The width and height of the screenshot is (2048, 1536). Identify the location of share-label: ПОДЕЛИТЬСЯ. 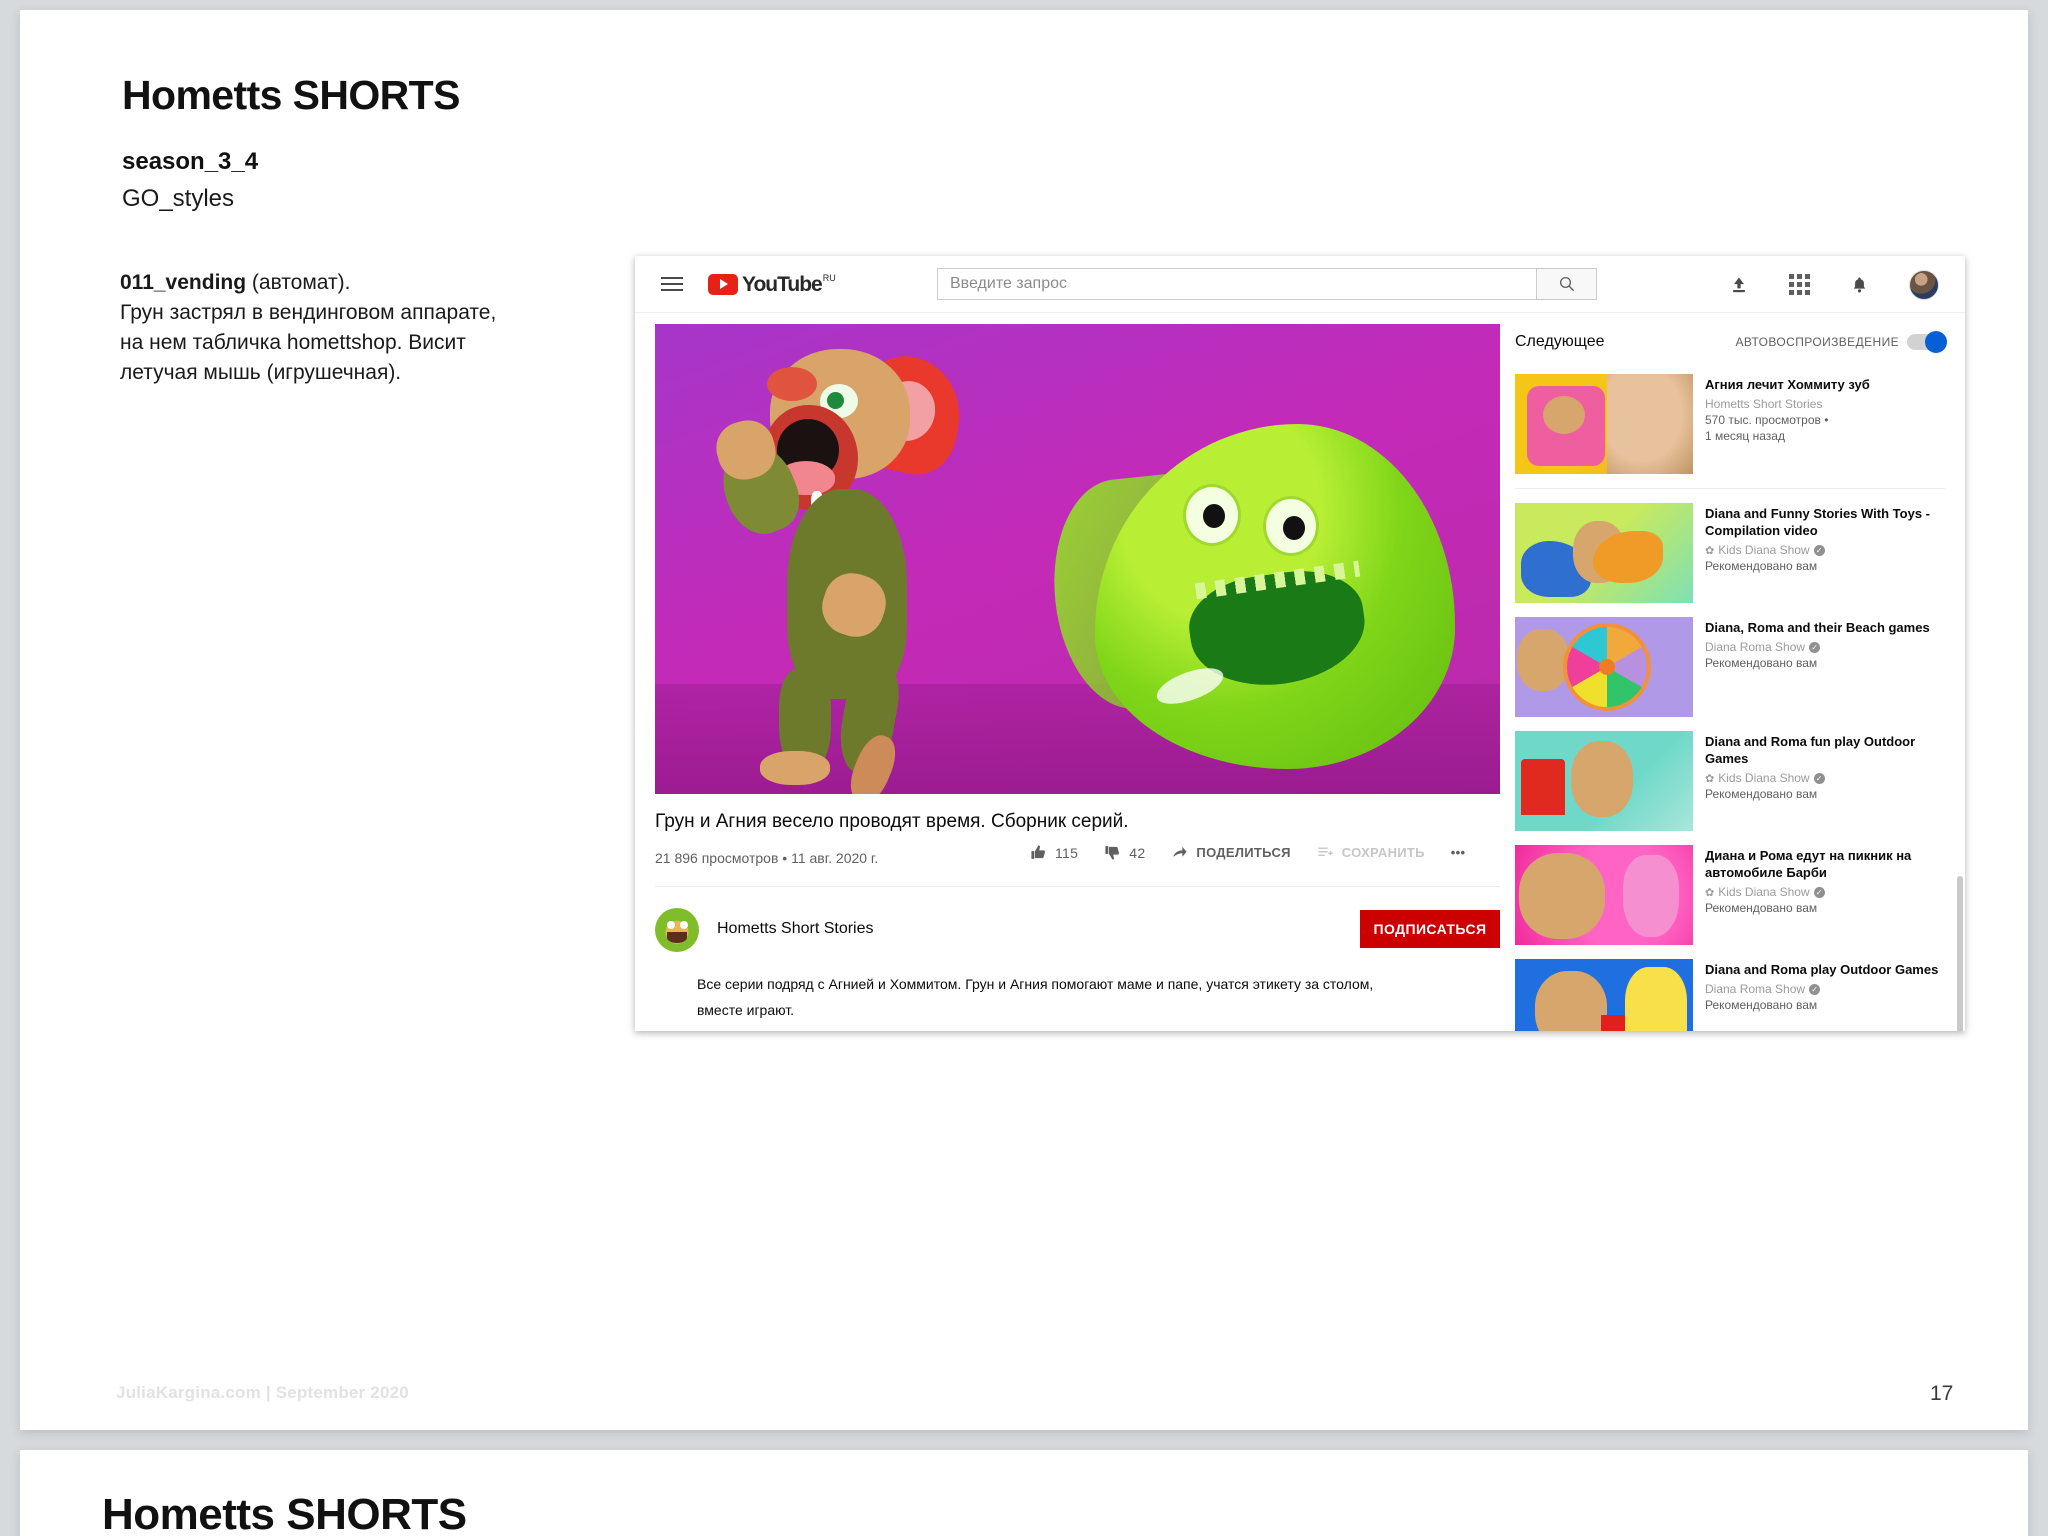
(1243, 852).